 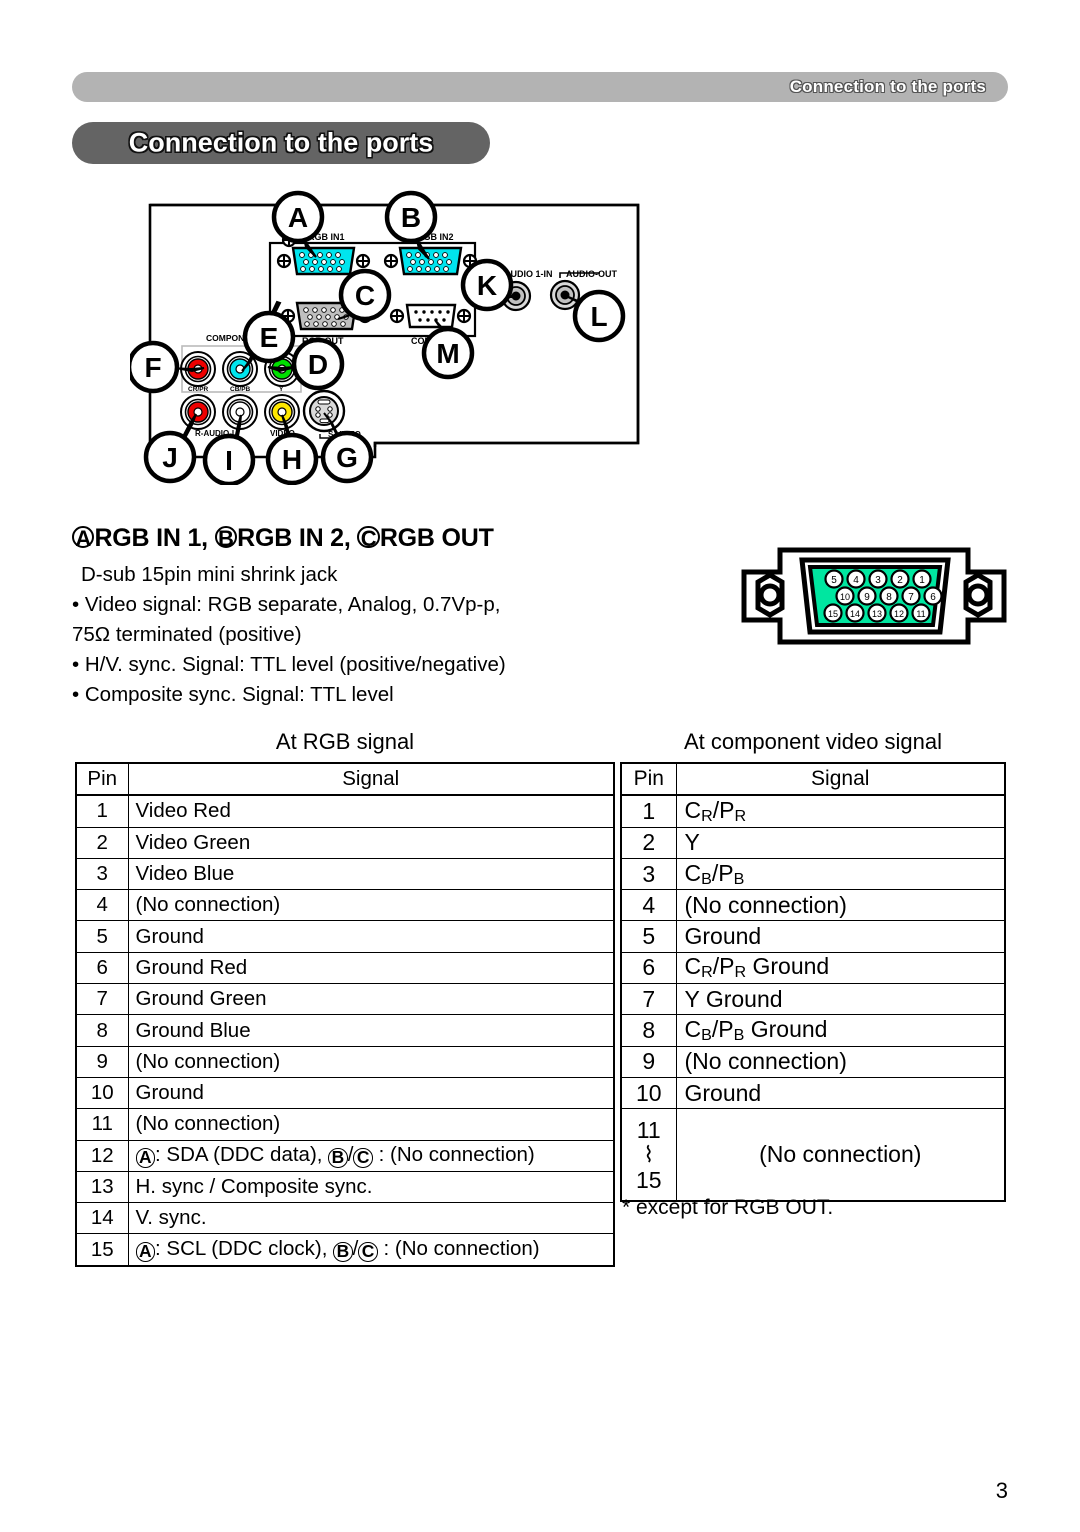 I want to click on table-row: 1 CR/PR, so click(x=813, y=811).